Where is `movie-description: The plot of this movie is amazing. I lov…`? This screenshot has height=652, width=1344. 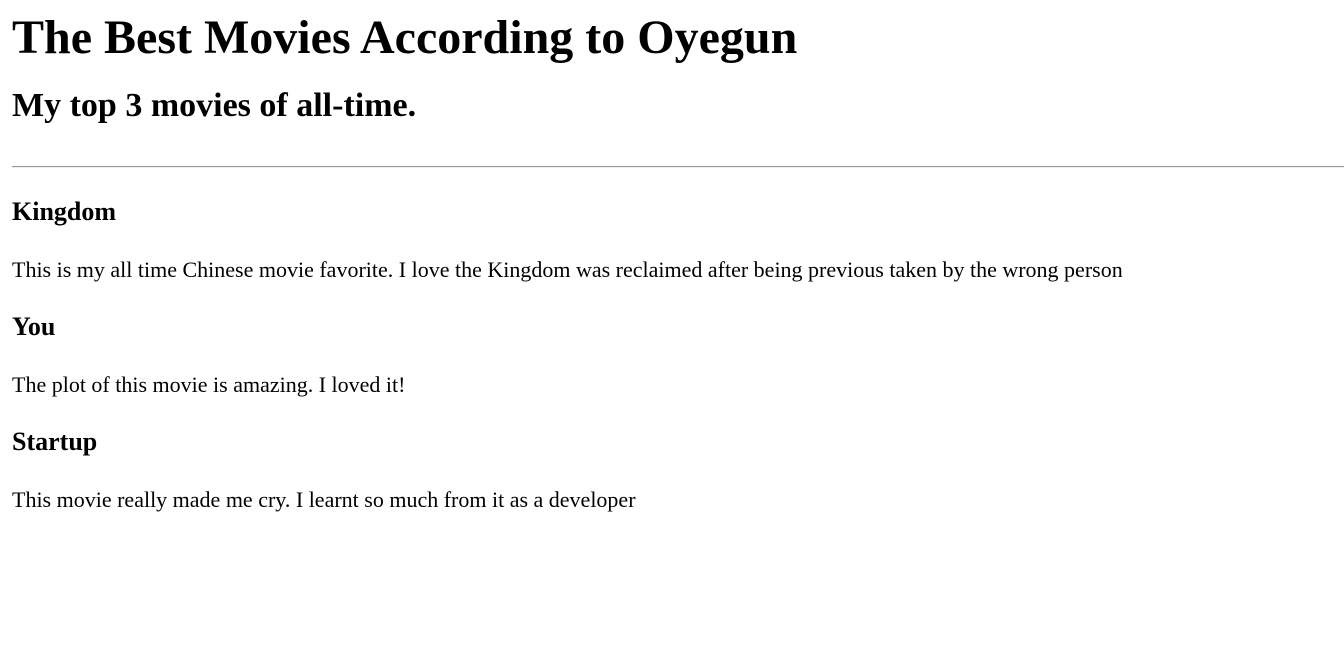
movie-description: The plot of this movie is amazing. I lov… is located at coordinates (209, 384).